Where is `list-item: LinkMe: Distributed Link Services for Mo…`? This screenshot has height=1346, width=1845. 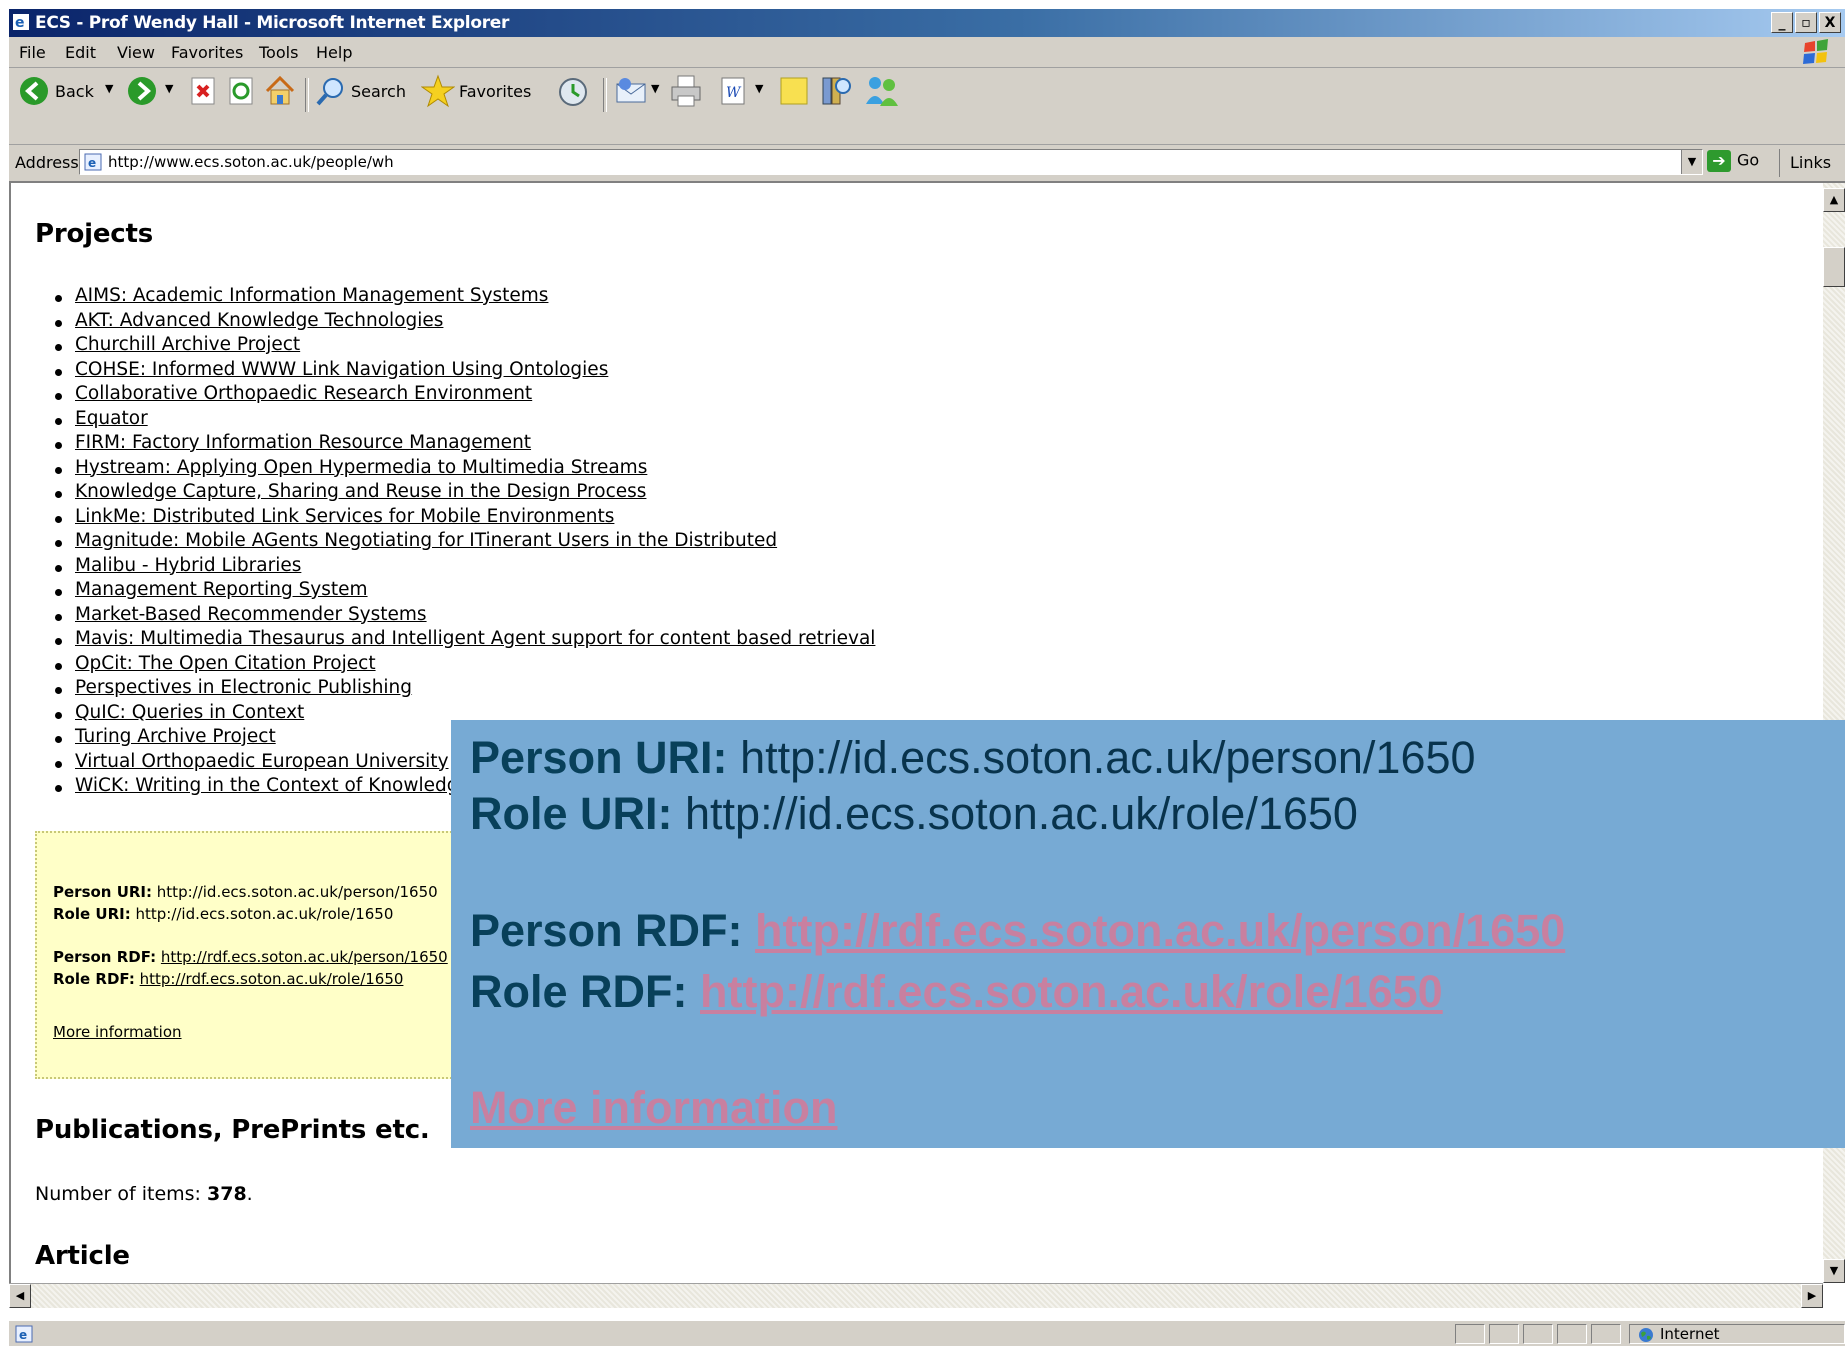
list-item: LinkMe: Distributed Link Services for Mo… is located at coordinates (464, 517).